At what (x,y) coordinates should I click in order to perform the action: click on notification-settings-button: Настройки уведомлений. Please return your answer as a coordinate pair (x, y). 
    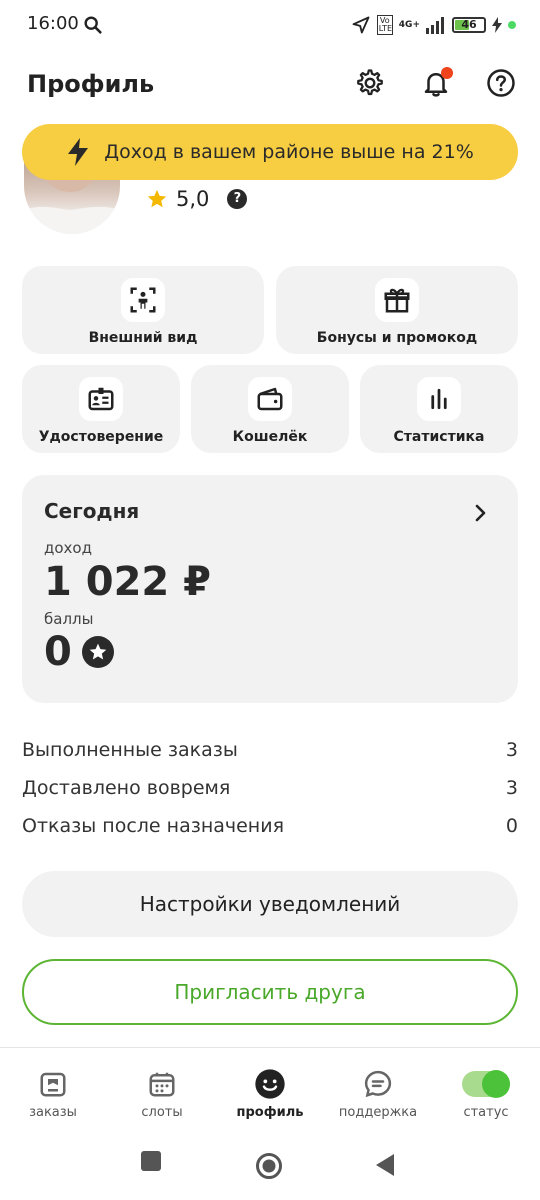
    Looking at the image, I should click on (270, 904).